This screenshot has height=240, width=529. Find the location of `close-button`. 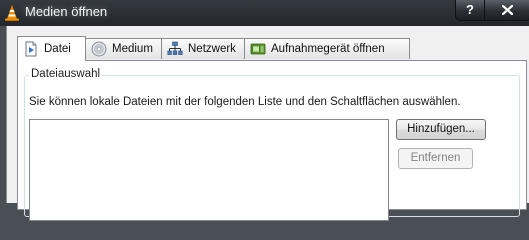

close-button is located at coordinates (507, 10).